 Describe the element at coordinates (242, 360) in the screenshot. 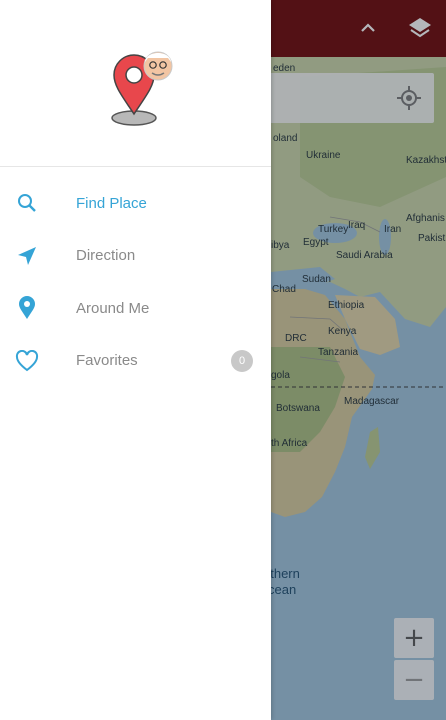

I see `favorites-count-badge: 0` at that location.